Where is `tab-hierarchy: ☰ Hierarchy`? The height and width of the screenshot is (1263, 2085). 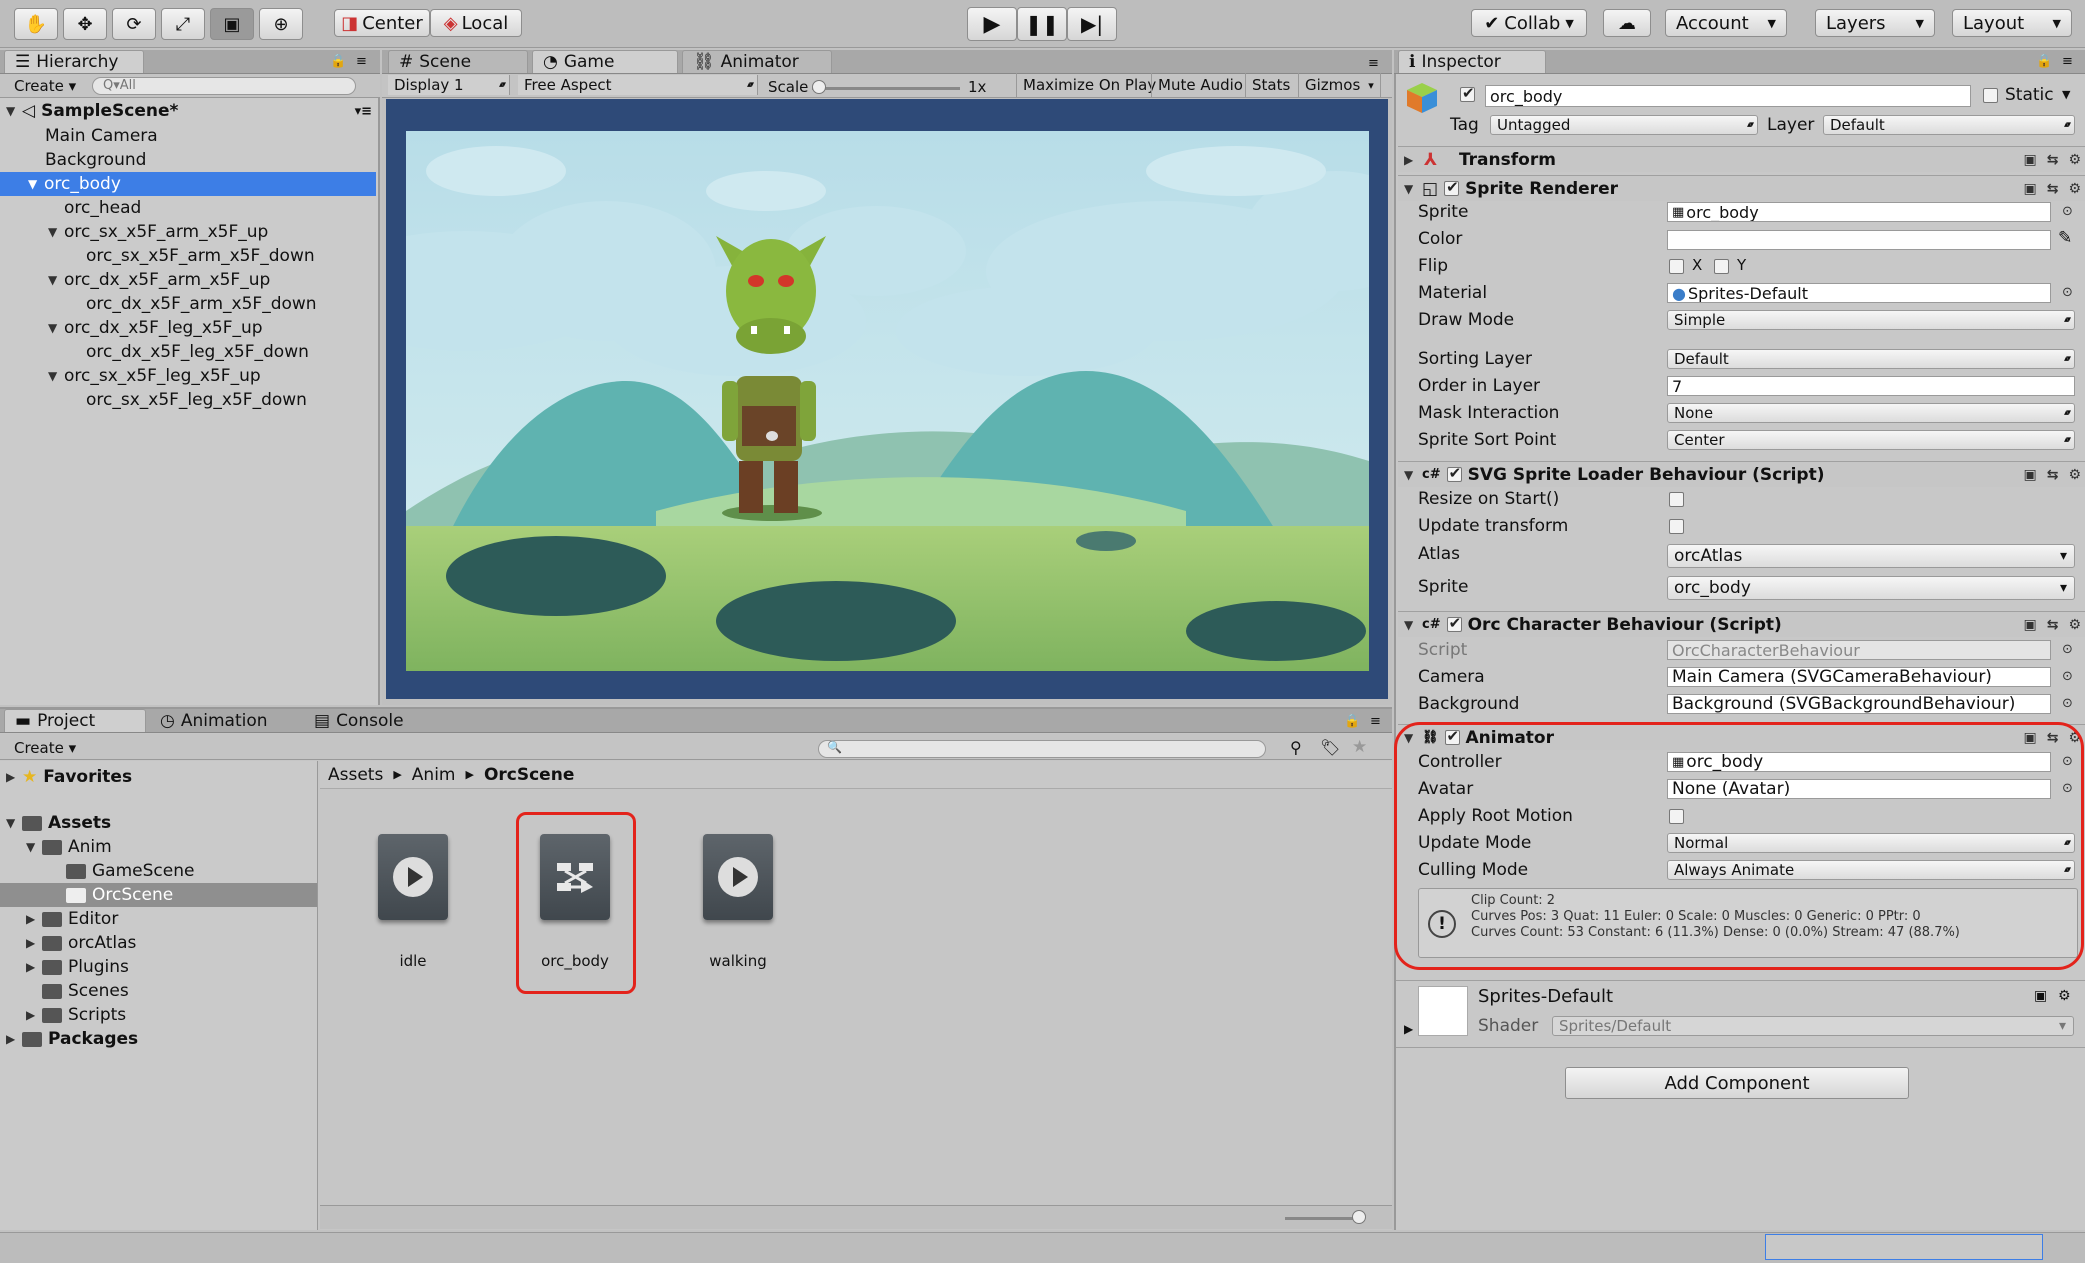
tab-hierarchy: ☰ Hierarchy is located at coordinates (74, 61).